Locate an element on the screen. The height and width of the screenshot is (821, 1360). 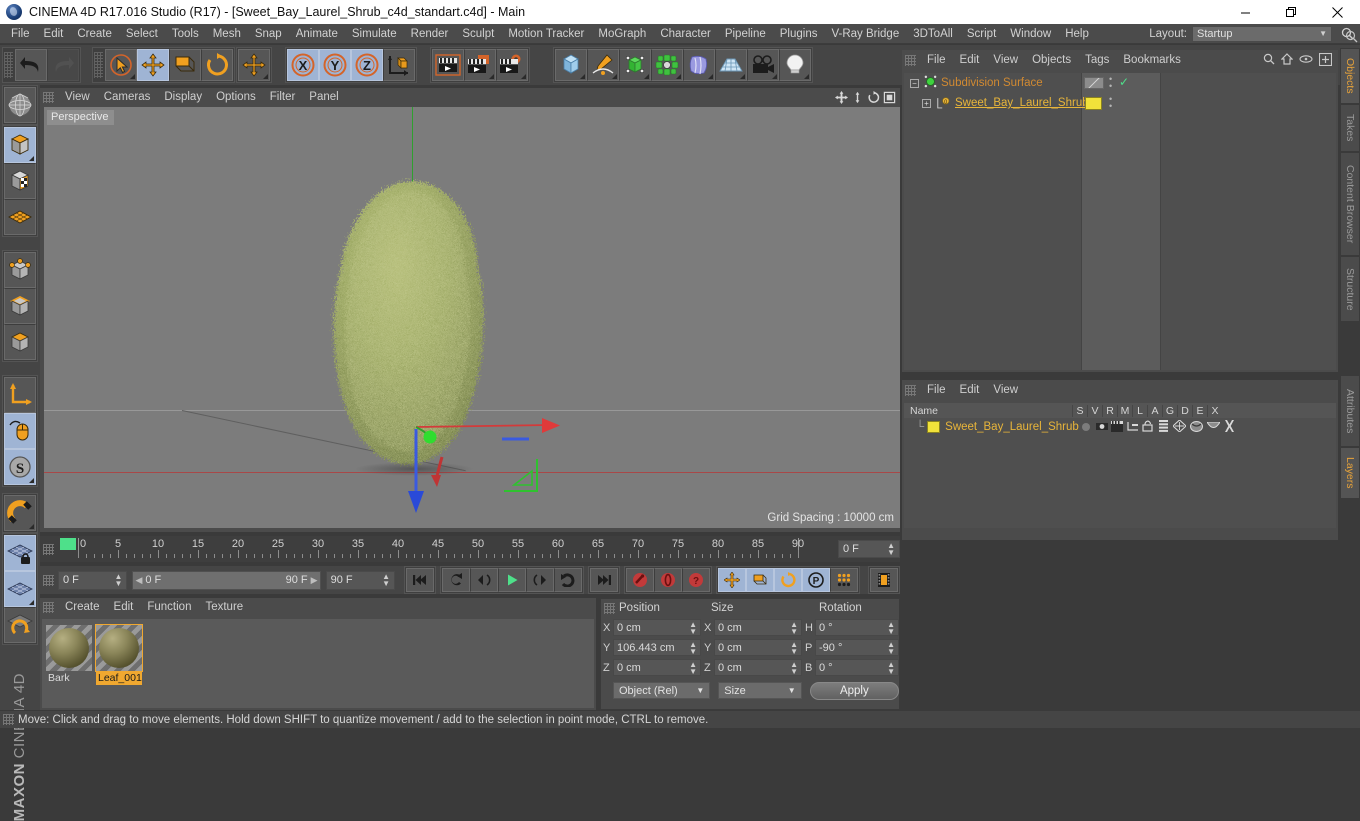
axis-y-toggle: Y is located at coordinates (335, 65).